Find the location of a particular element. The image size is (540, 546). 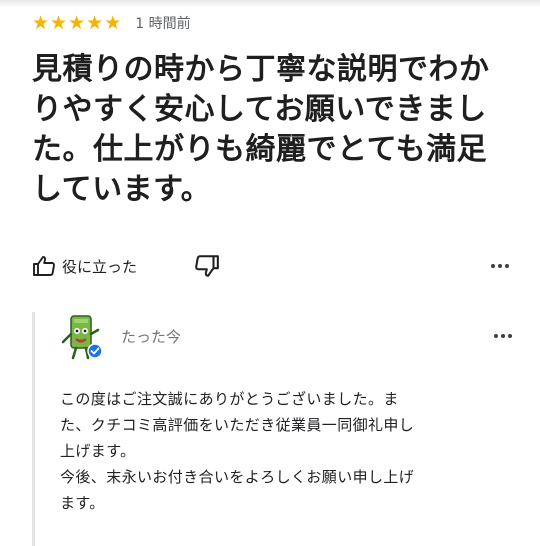

reply-text-line: 上げます。 is located at coordinates (98, 451).